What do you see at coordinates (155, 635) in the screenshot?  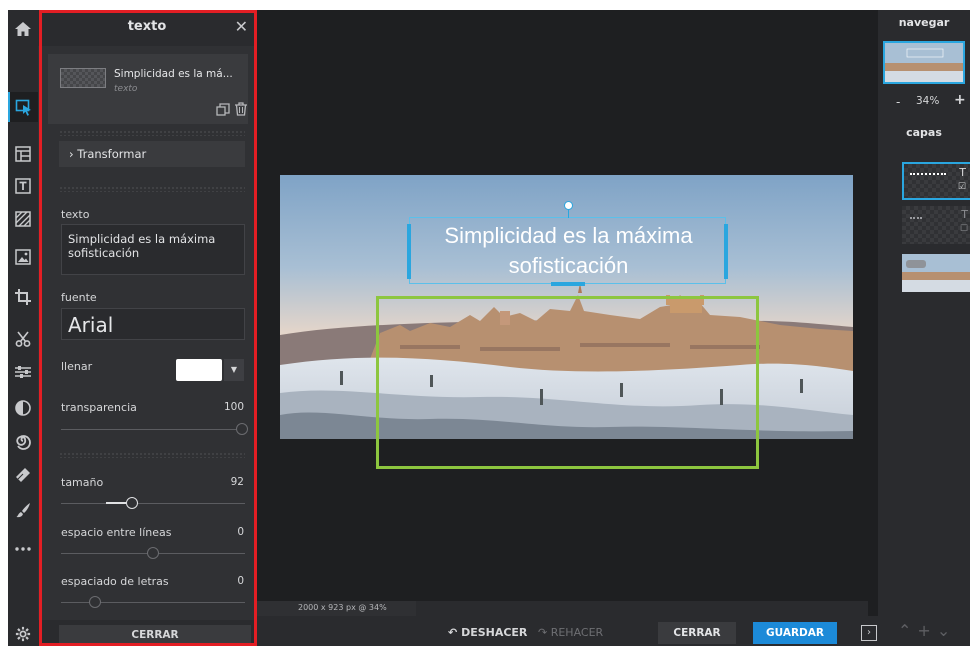 I see `panel-close-button: CERRAR` at bounding box center [155, 635].